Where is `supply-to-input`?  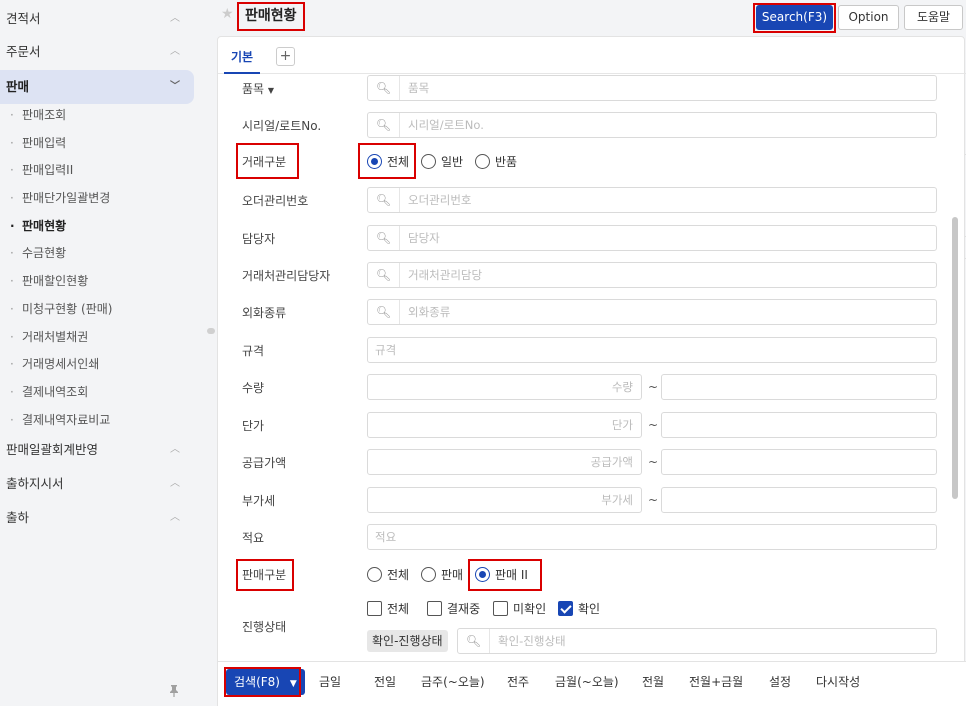
supply-to-input is located at coordinates (799, 462).